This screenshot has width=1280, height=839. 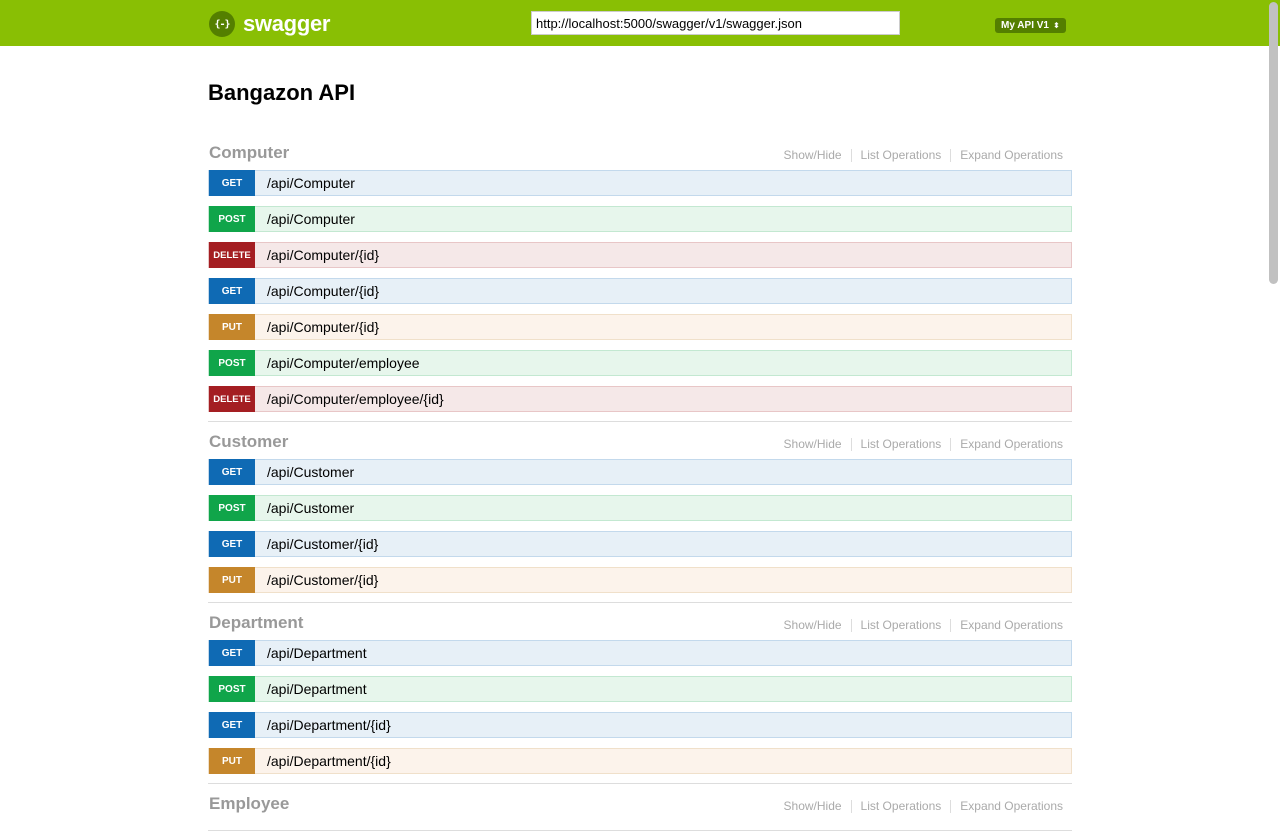 What do you see at coordinates (249, 153) in the screenshot?
I see `resource-name-link: Computer` at bounding box center [249, 153].